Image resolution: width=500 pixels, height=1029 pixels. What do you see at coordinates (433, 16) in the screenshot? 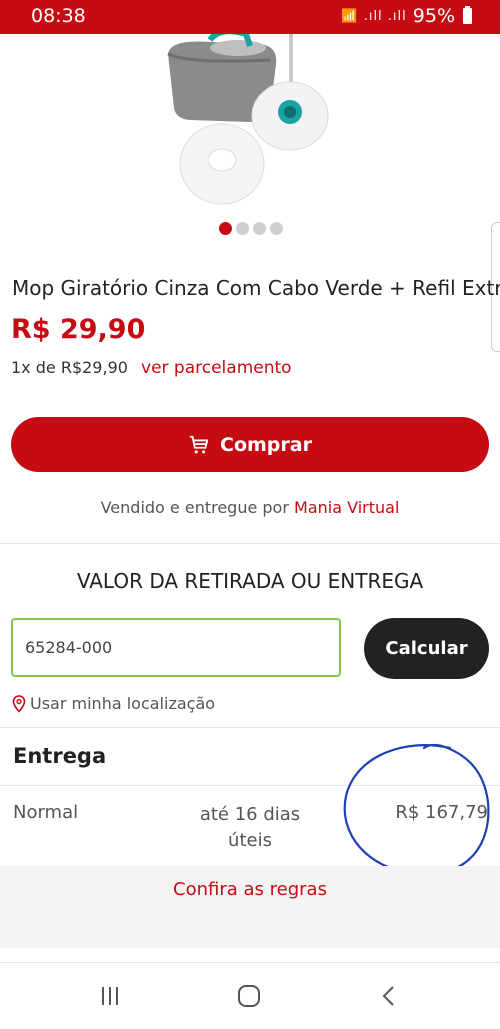
I see `battery-level: 95%` at bounding box center [433, 16].